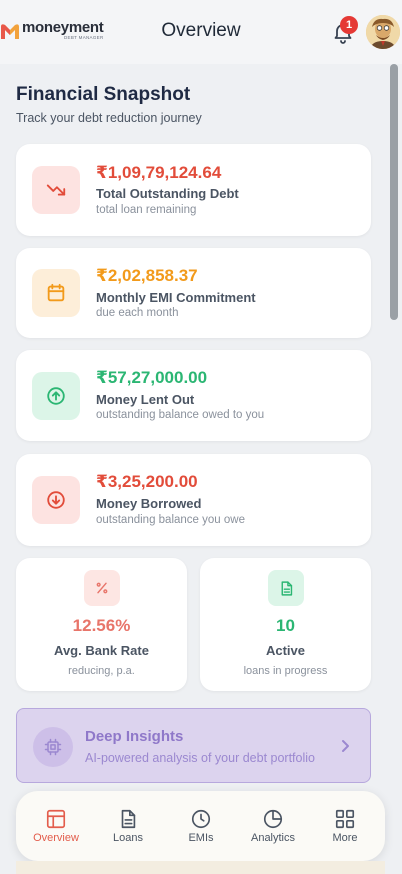 Image resolution: width=402 pixels, height=874 pixels. I want to click on arrow-down-circle-icon, so click(56, 500).